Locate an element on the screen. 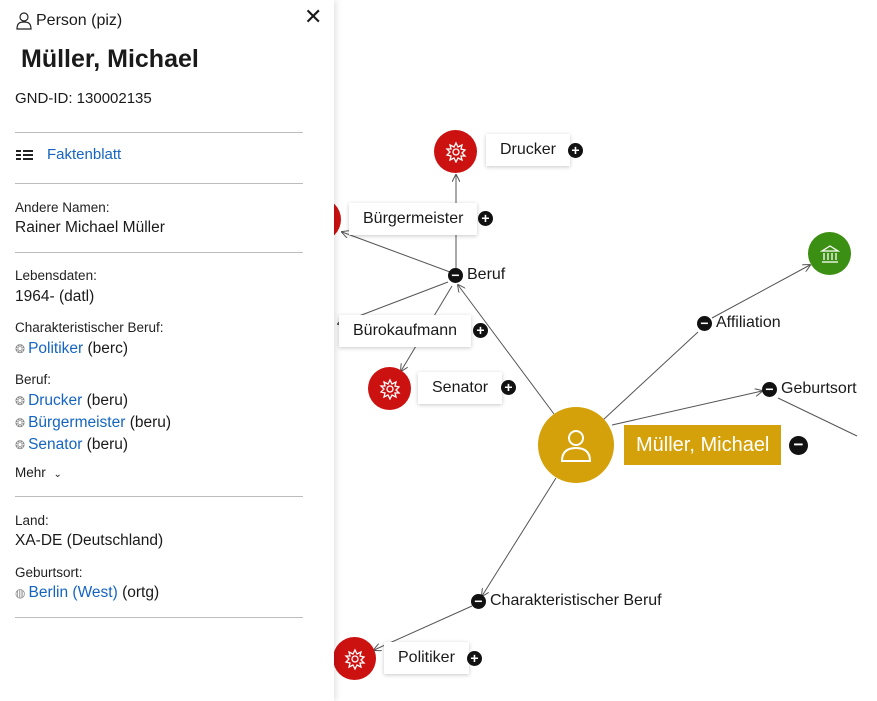  beruf-link-drucker: Drucker is located at coordinates (55, 400).